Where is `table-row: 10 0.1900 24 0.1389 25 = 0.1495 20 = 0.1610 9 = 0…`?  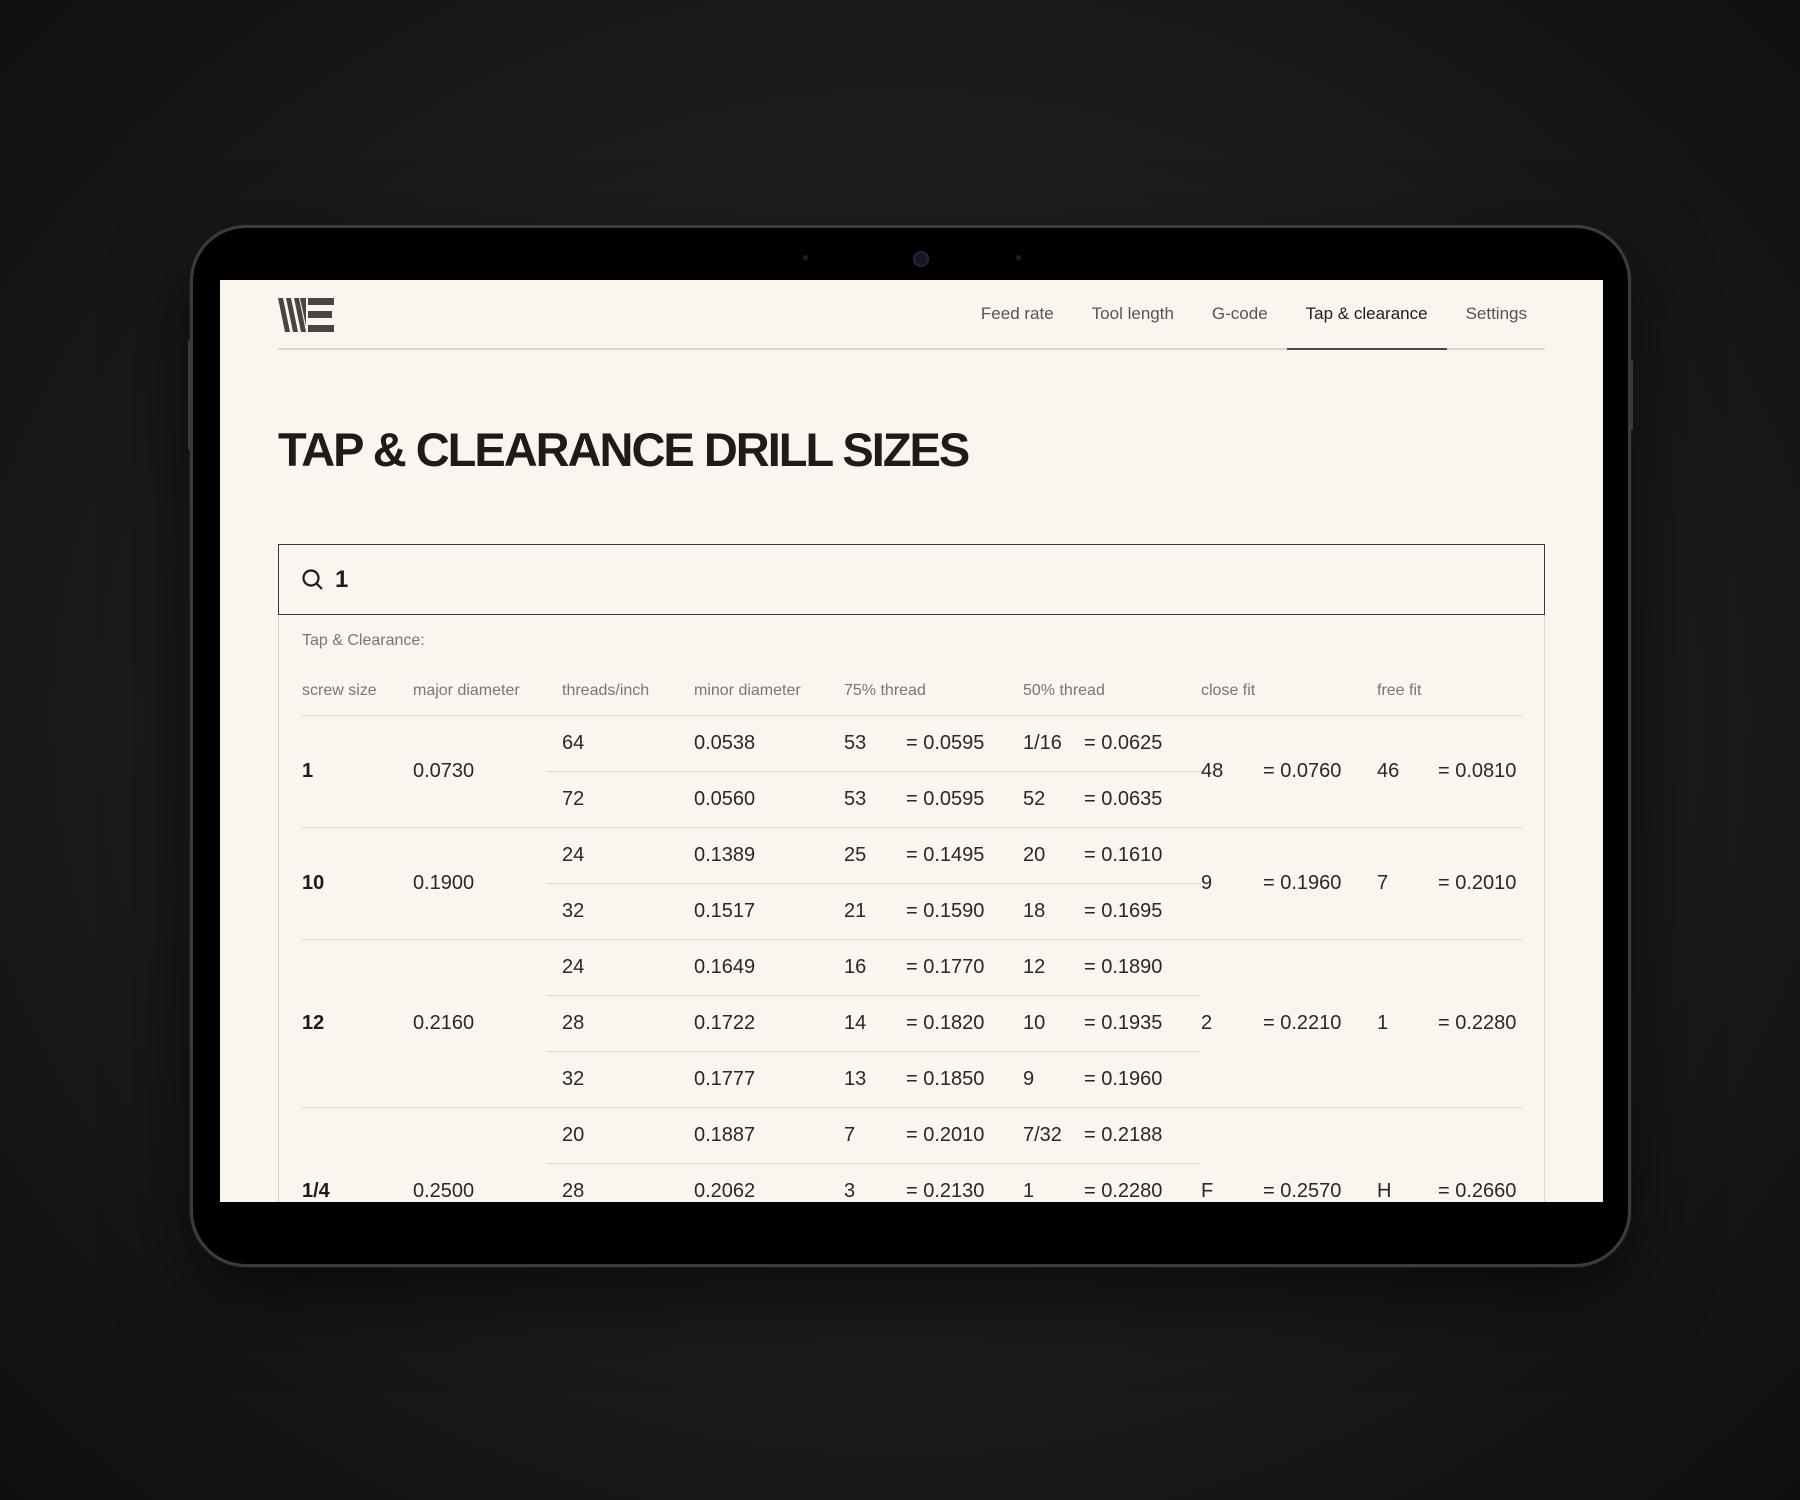 table-row: 10 0.1900 24 0.1389 25 = 0.1495 20 = 0.1610 9 = 0… is located at coordinates (912, 884).